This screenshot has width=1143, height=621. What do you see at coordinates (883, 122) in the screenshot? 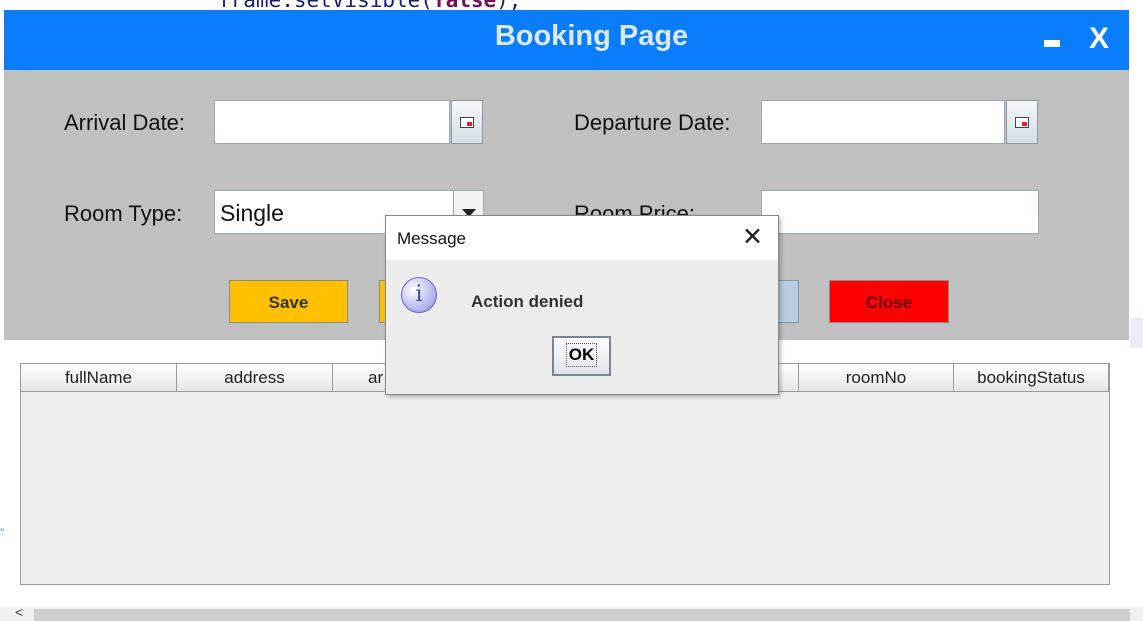
I see `departure-date-field` at bounding box center [883, 122].